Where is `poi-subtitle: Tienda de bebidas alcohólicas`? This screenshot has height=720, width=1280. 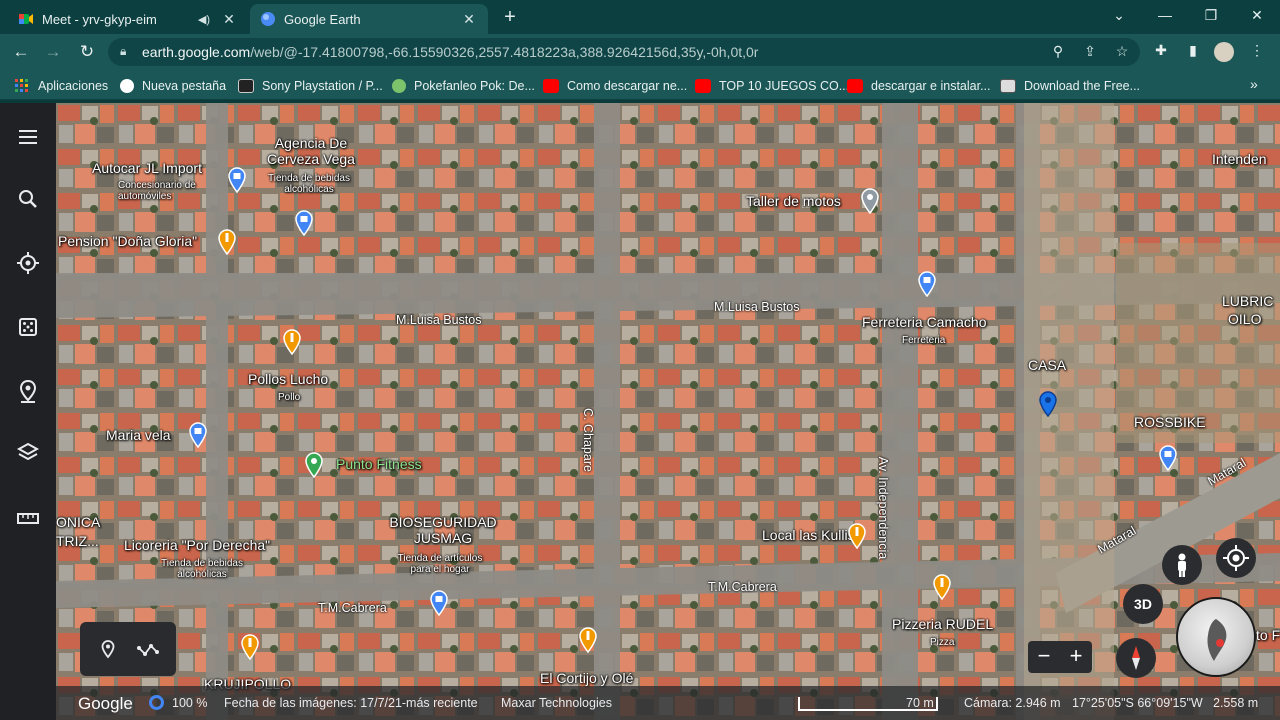 poi-subtitle: Tienda de bebidas alcohólicas is located at coordinates (309, 184).